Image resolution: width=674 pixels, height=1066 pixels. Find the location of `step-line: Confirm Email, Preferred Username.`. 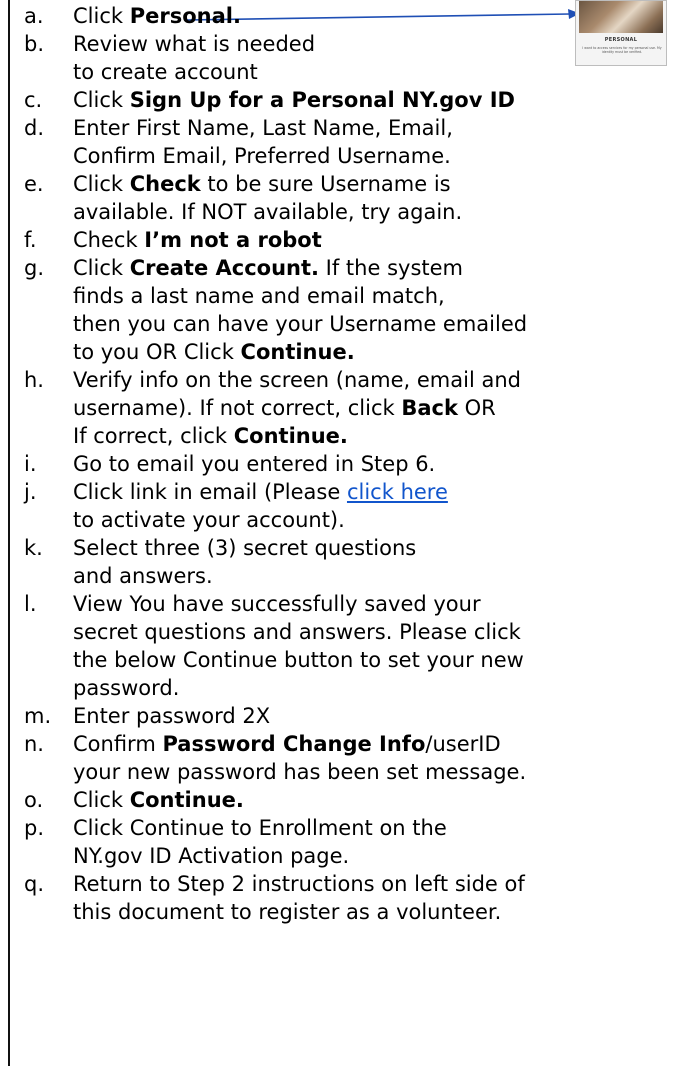

step-line: Confirm Email, Preferred Username. is located at coordinates (371, 156).